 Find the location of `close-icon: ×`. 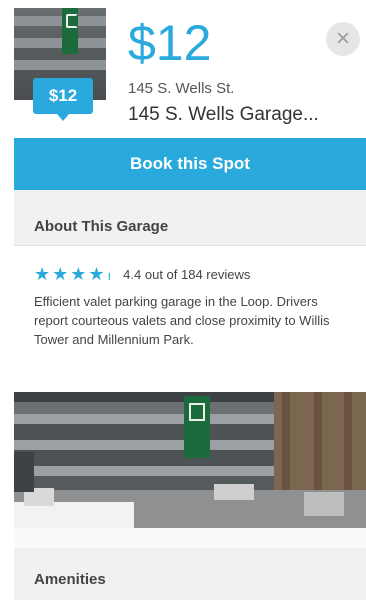

close-icon: × is located at coordinates (342, 38).